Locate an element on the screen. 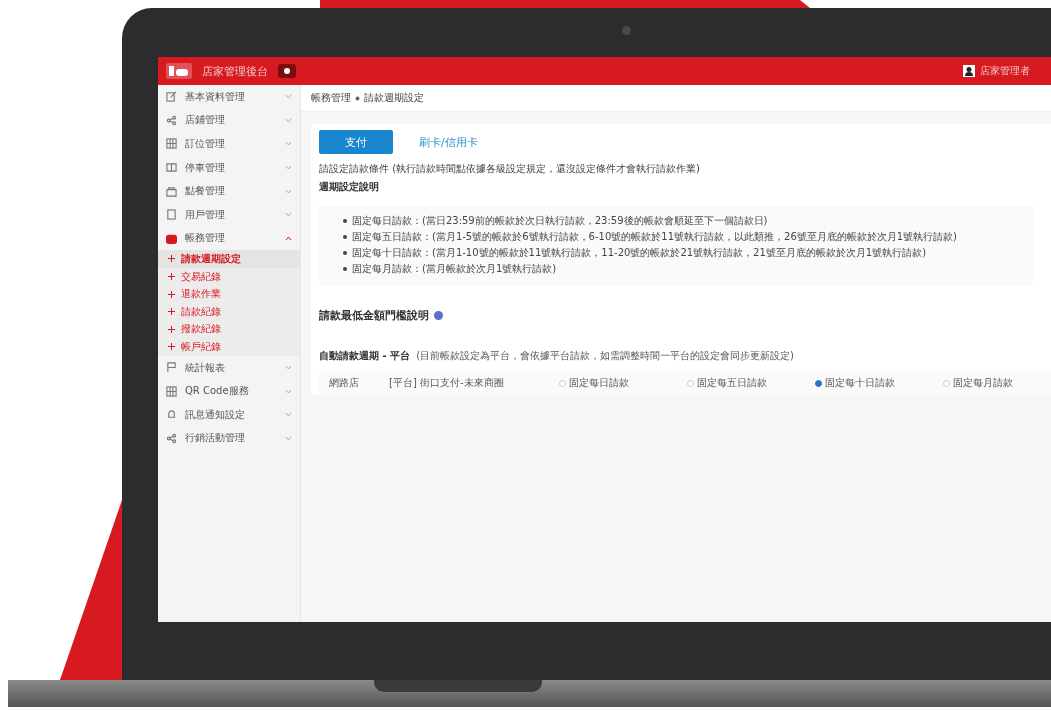  note-item: 固定每五日請款：(當月1-5號的帳款於6號執行請款，6-10號的帳款於11號執行請款，以此類推，26號至月底的帳款於次月1號執行請款) is located at coordinates (654, 237).